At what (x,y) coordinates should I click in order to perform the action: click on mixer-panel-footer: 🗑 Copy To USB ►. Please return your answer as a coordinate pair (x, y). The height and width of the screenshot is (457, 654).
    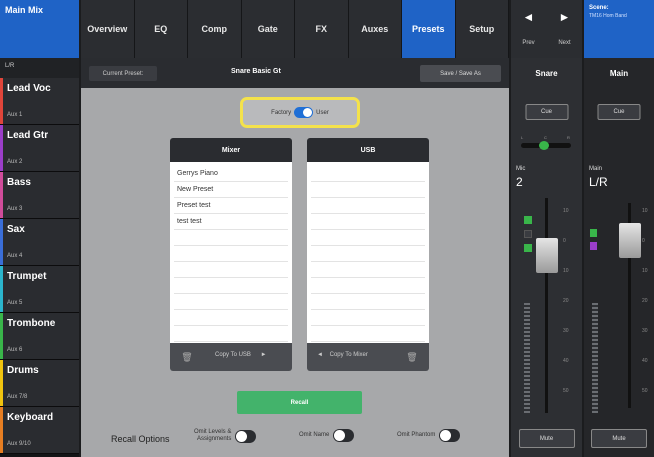
    Looking at the image, I should click on (231, 357).